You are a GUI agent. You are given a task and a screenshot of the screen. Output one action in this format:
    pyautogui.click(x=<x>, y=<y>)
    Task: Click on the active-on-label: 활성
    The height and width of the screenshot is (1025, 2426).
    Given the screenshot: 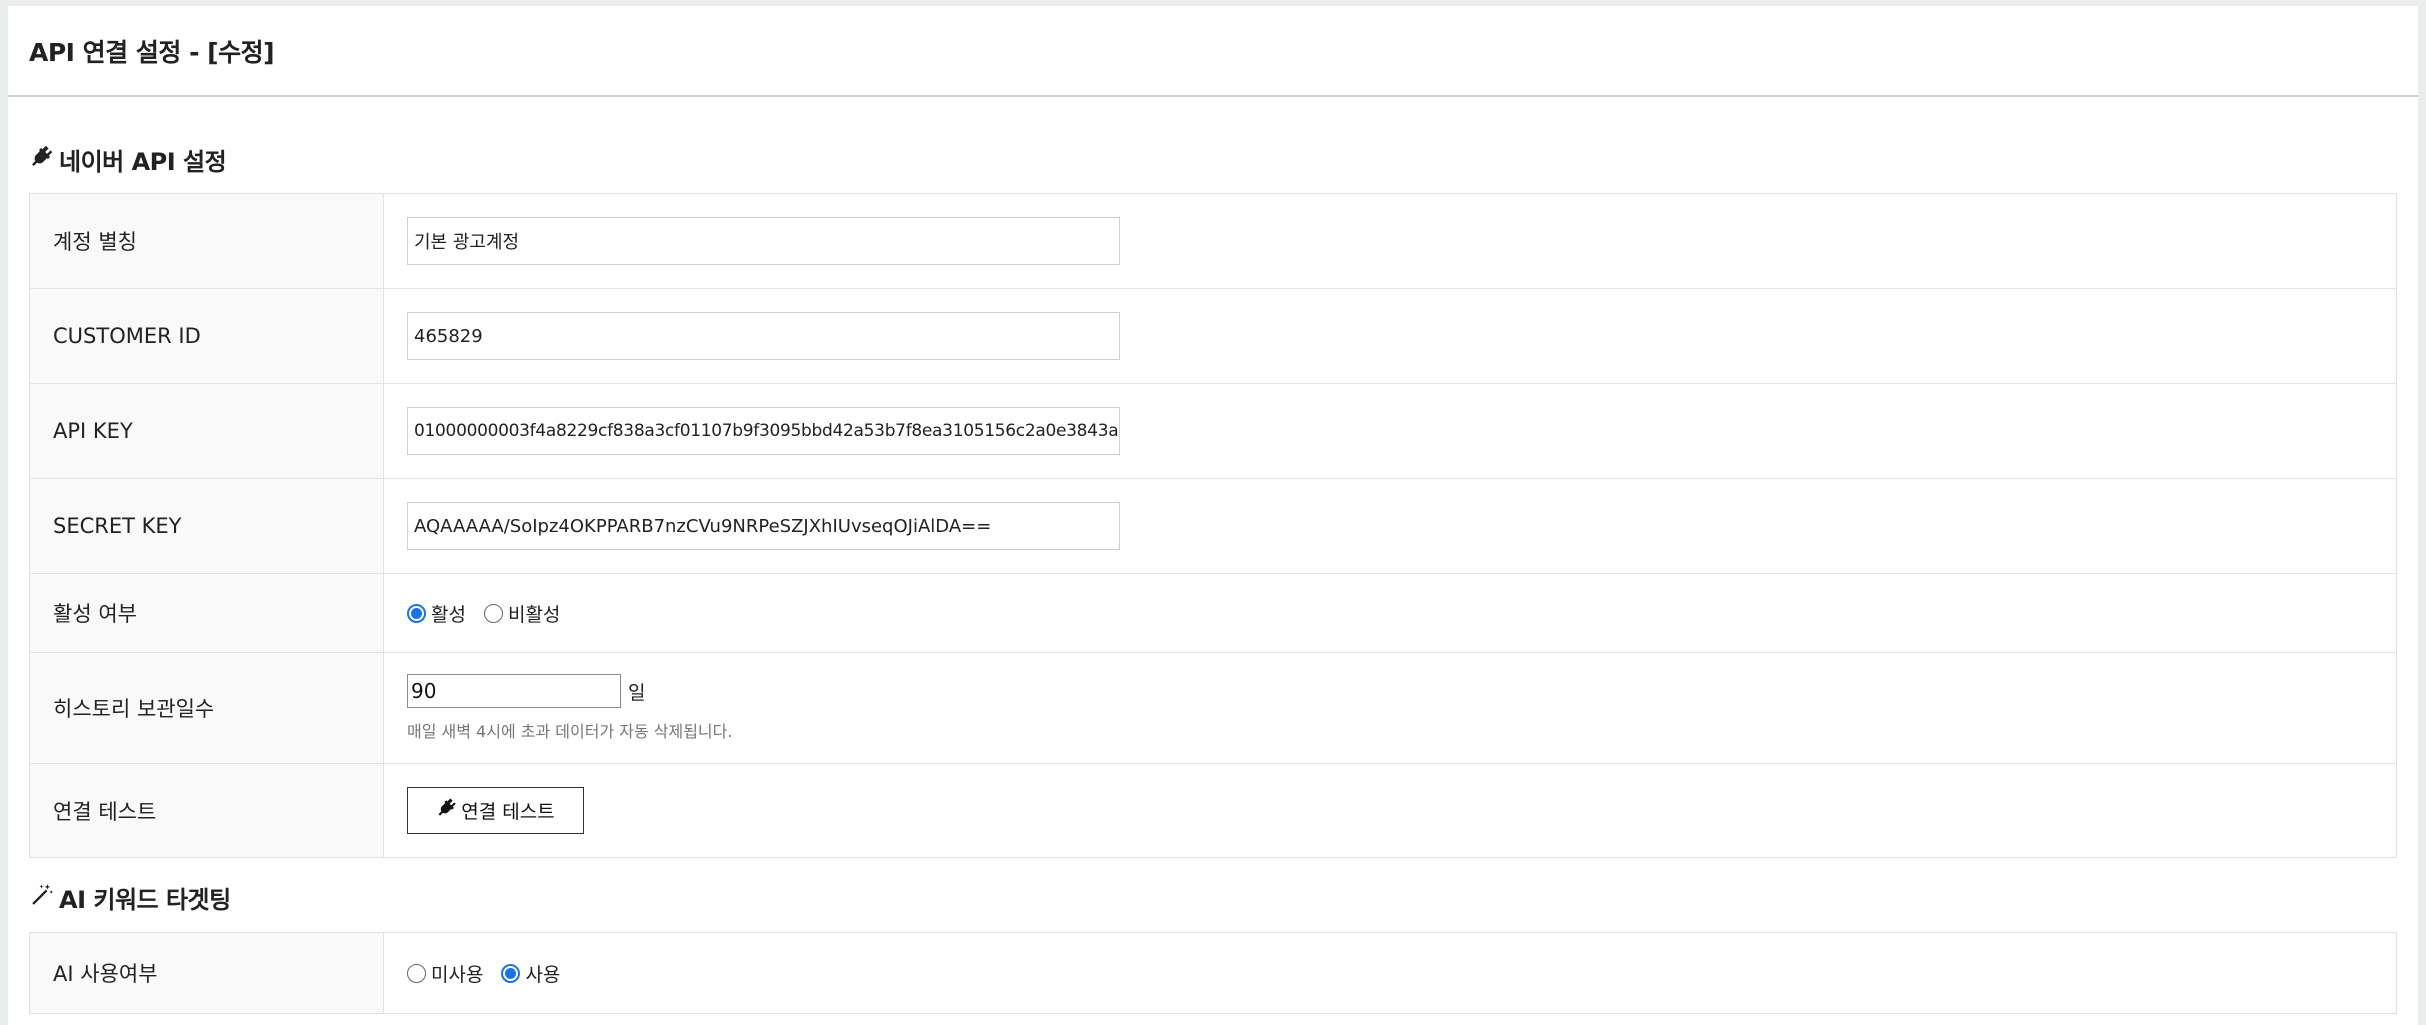 What is the action you would take?
    pyautogui.click(x=448, y=614)
    